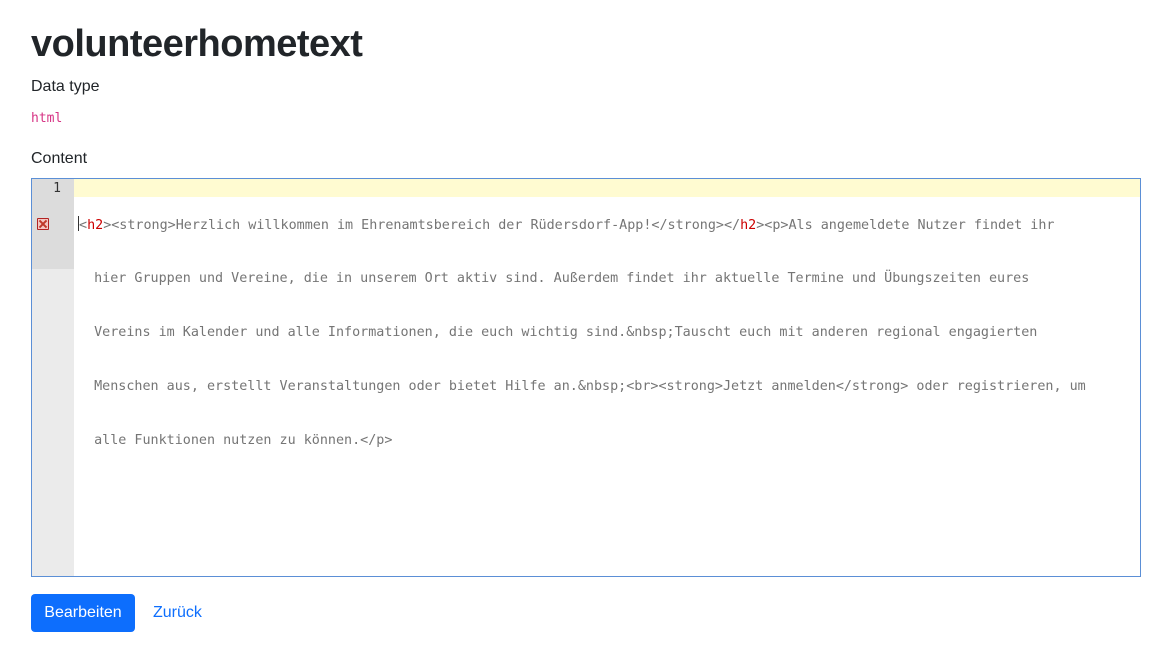 The height and width of the screenshot is (655, 1168). What do you see at coordinates (177, 613) in the screenshot?
I see `back-link: Zurück` at bounding box center [177, 613].